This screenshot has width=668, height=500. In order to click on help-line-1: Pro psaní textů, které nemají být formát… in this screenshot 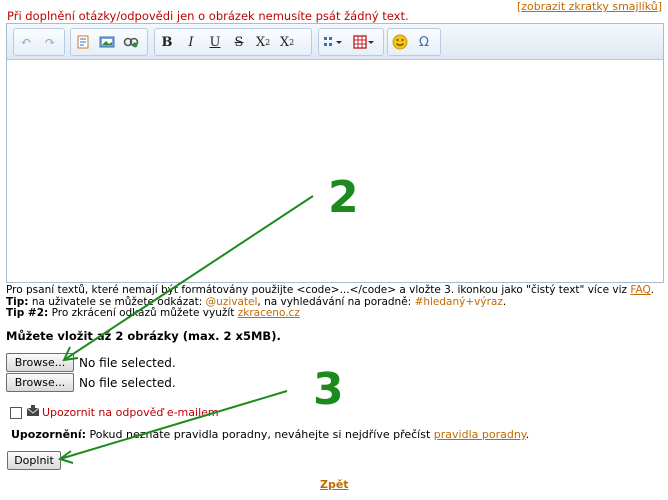, I will do `click(318, 290)`.